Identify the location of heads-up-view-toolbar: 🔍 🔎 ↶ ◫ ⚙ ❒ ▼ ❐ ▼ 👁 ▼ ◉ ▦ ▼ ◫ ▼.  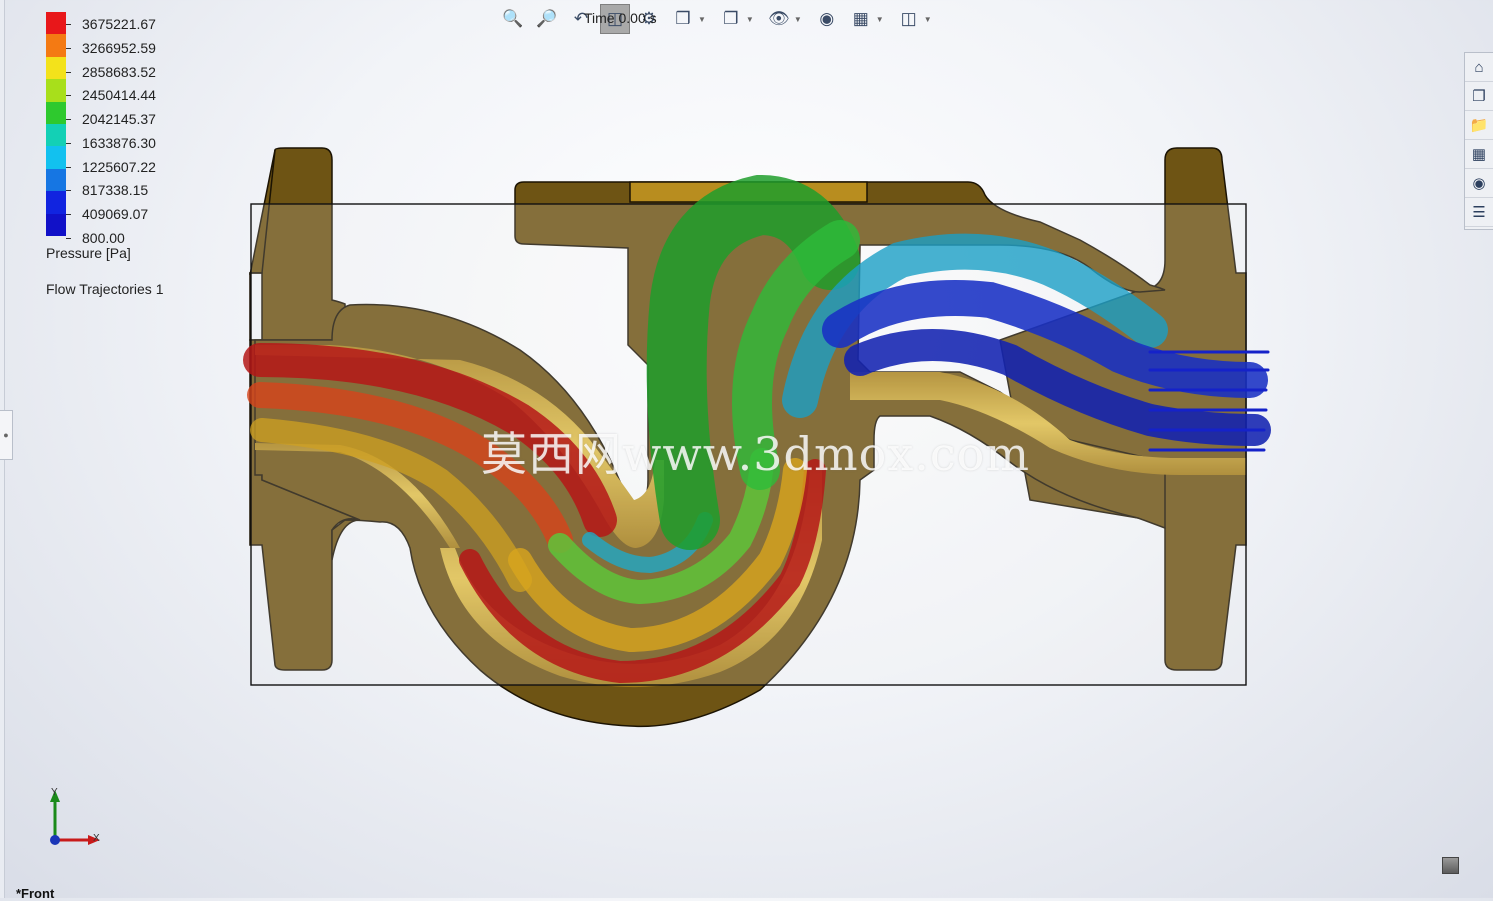
(718, 19).